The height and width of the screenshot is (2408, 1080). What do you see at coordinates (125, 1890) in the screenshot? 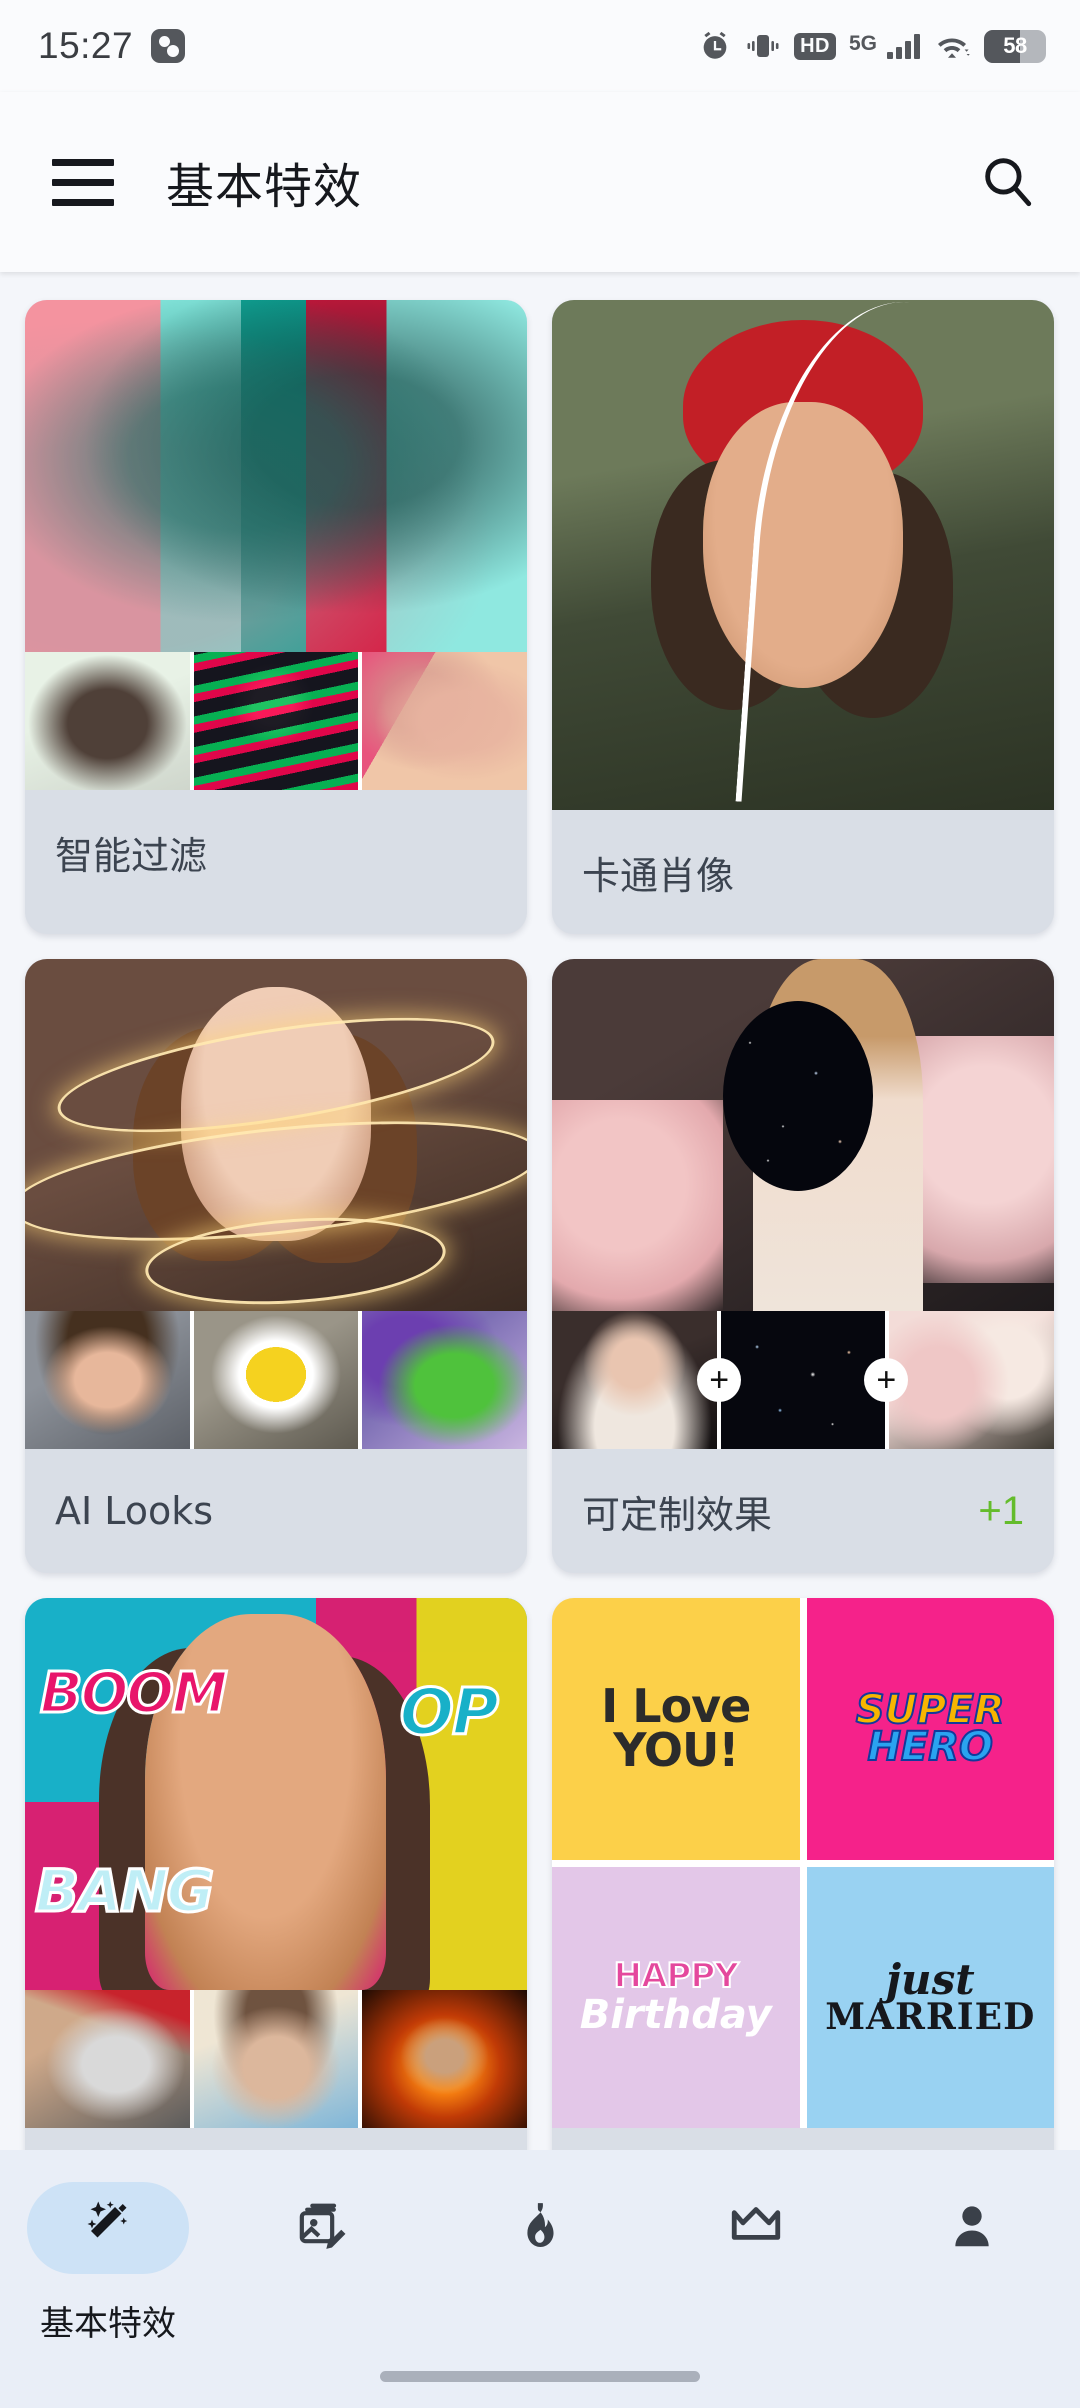
I see `comic-word-bang: BANG` at bounding box center [125, 1890].